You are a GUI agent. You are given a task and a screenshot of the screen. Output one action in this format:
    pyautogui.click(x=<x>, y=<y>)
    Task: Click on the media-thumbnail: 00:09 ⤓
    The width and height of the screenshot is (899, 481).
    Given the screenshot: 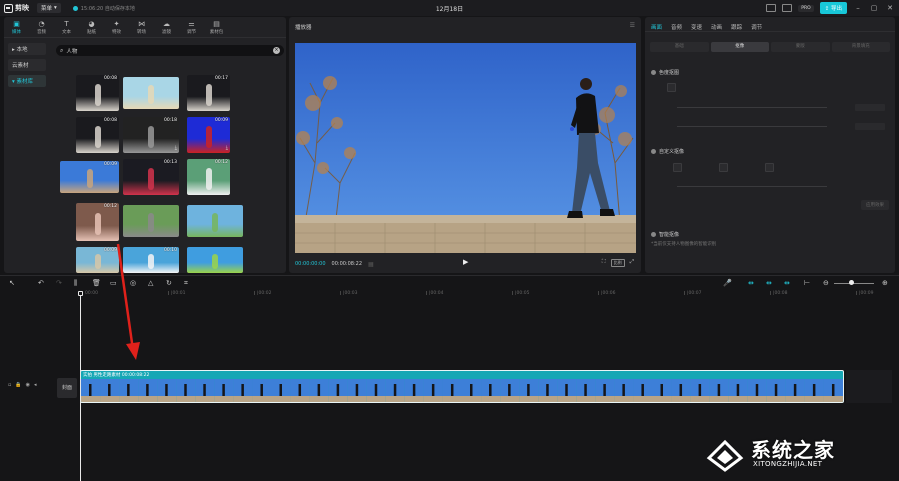 What is the action you would take?
    pyautogui.click(x=208, y=135)
    